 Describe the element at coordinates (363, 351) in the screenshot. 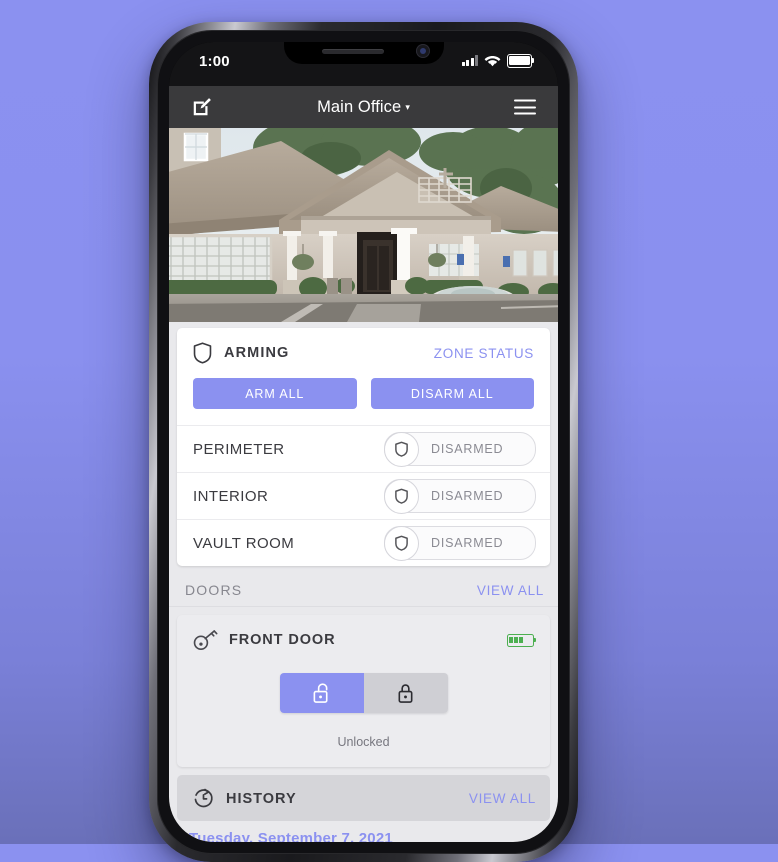

I see `arming-card-header: ARMING ZONE STATUS` at that location.